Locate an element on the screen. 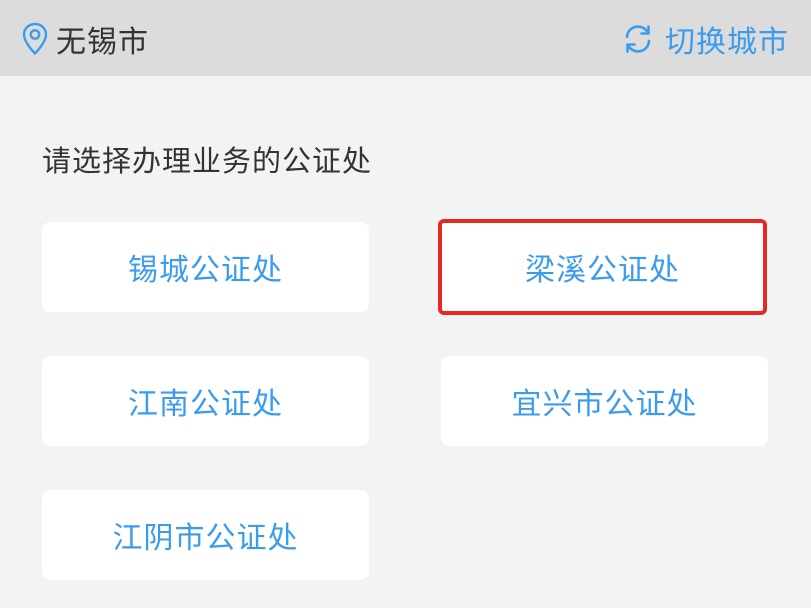  city-name: 无锡市 is located at coordinates (102, 42).